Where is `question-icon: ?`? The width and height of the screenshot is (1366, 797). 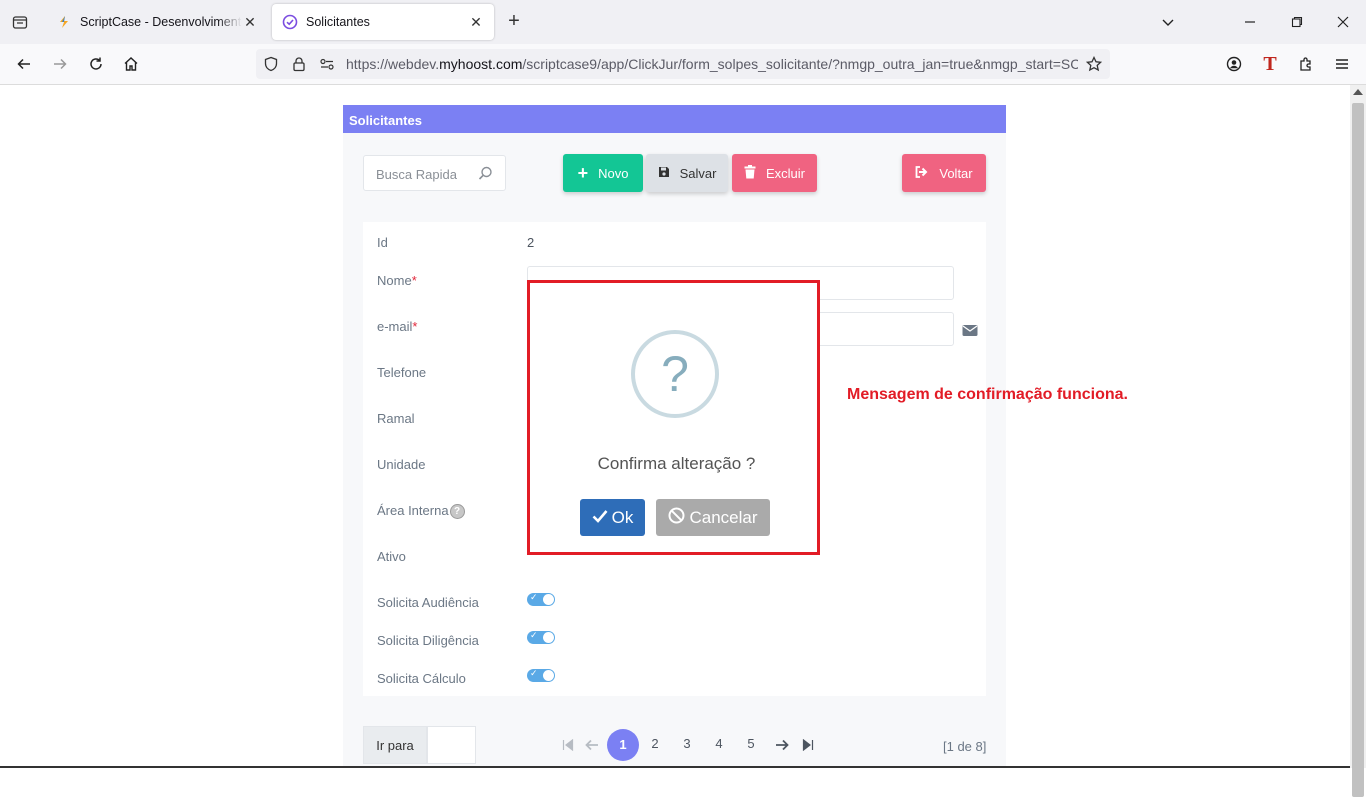 question-icon: ? is located at coordinates (675, 374).